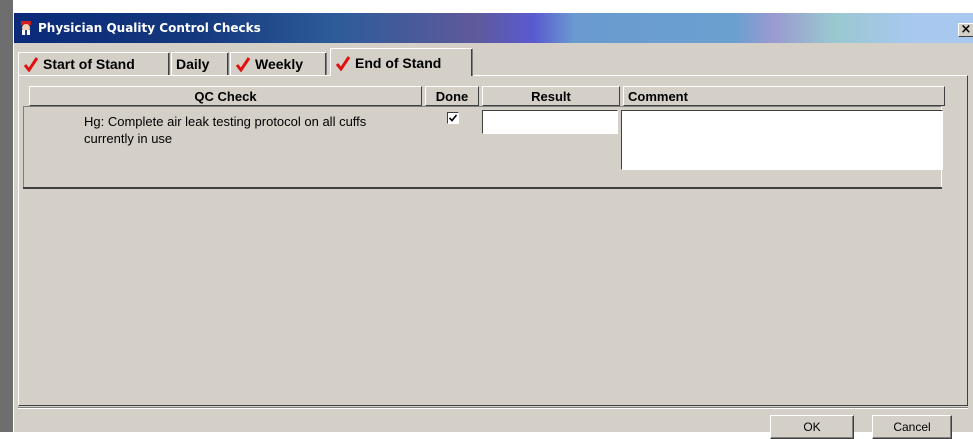  I want to click on tab-label: Daily, so click(193, 64).